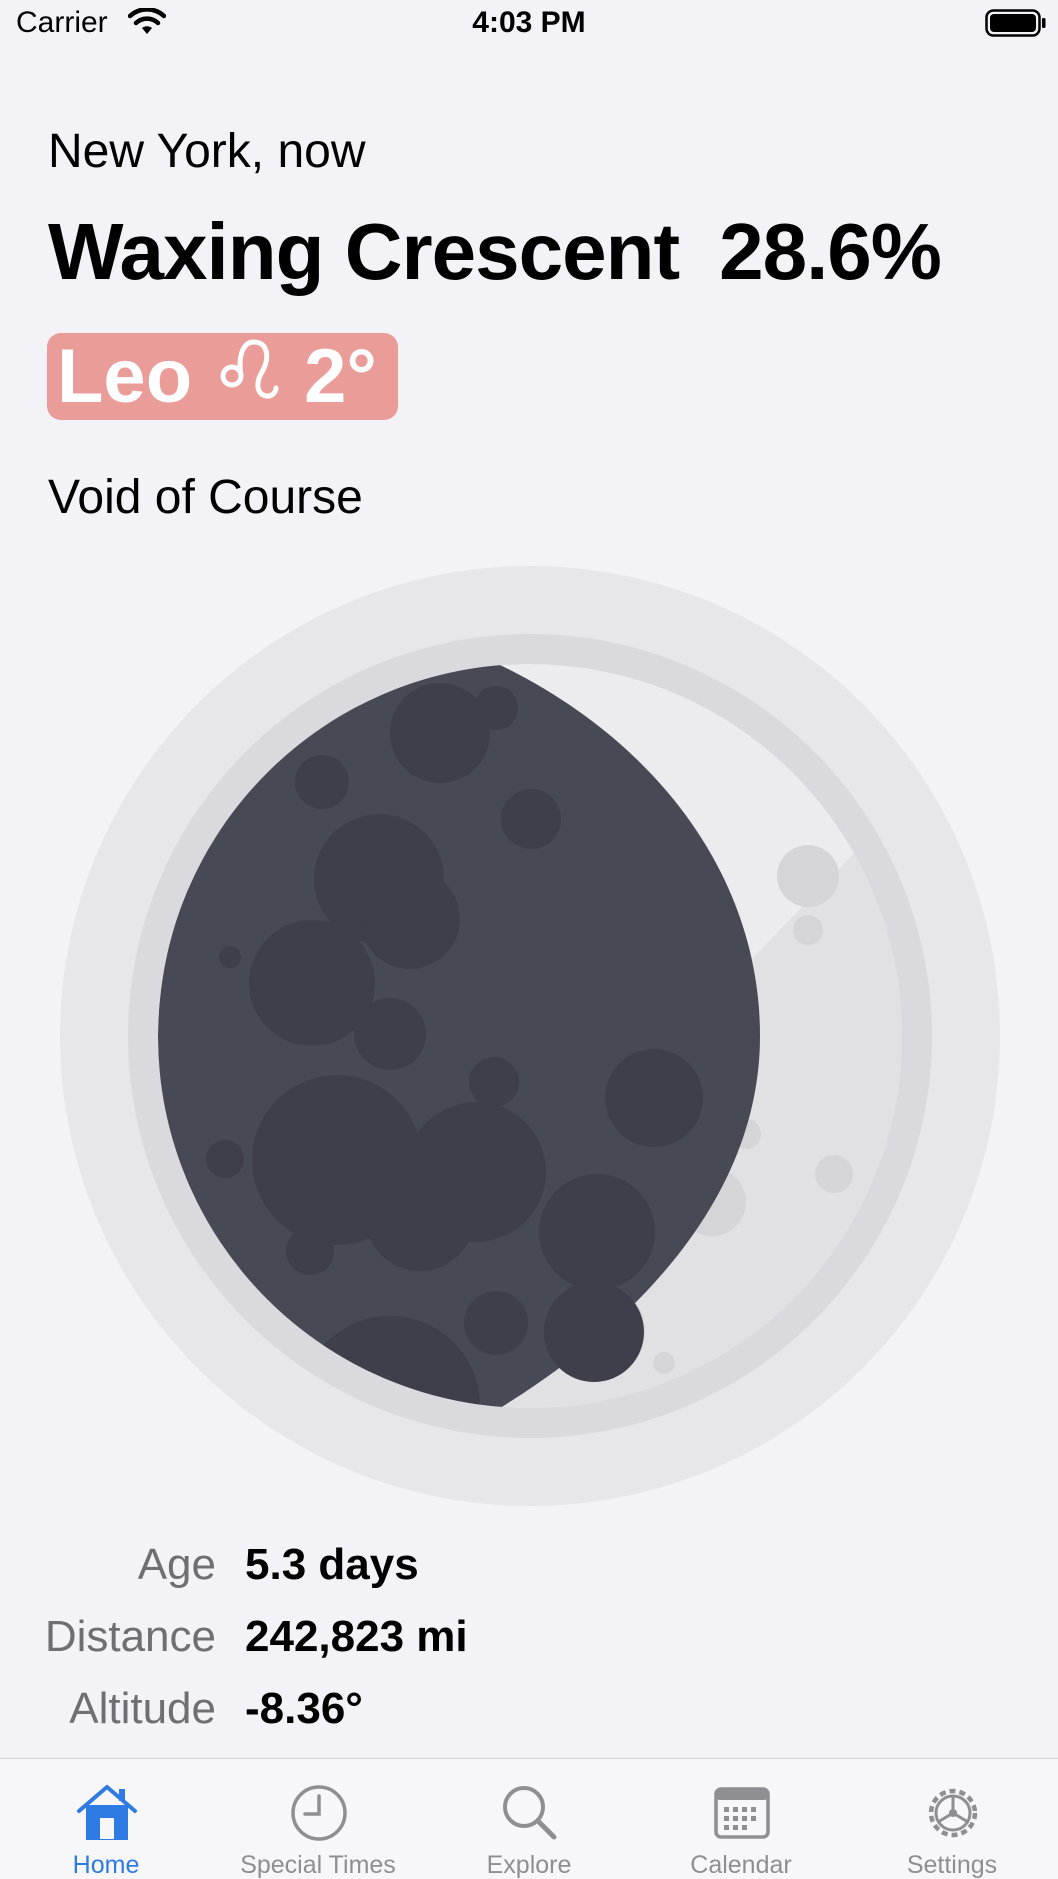  Describe the element at coordinates (130, 1636) in the screenshot. I see `stat-label-distance: Distance` at that location.